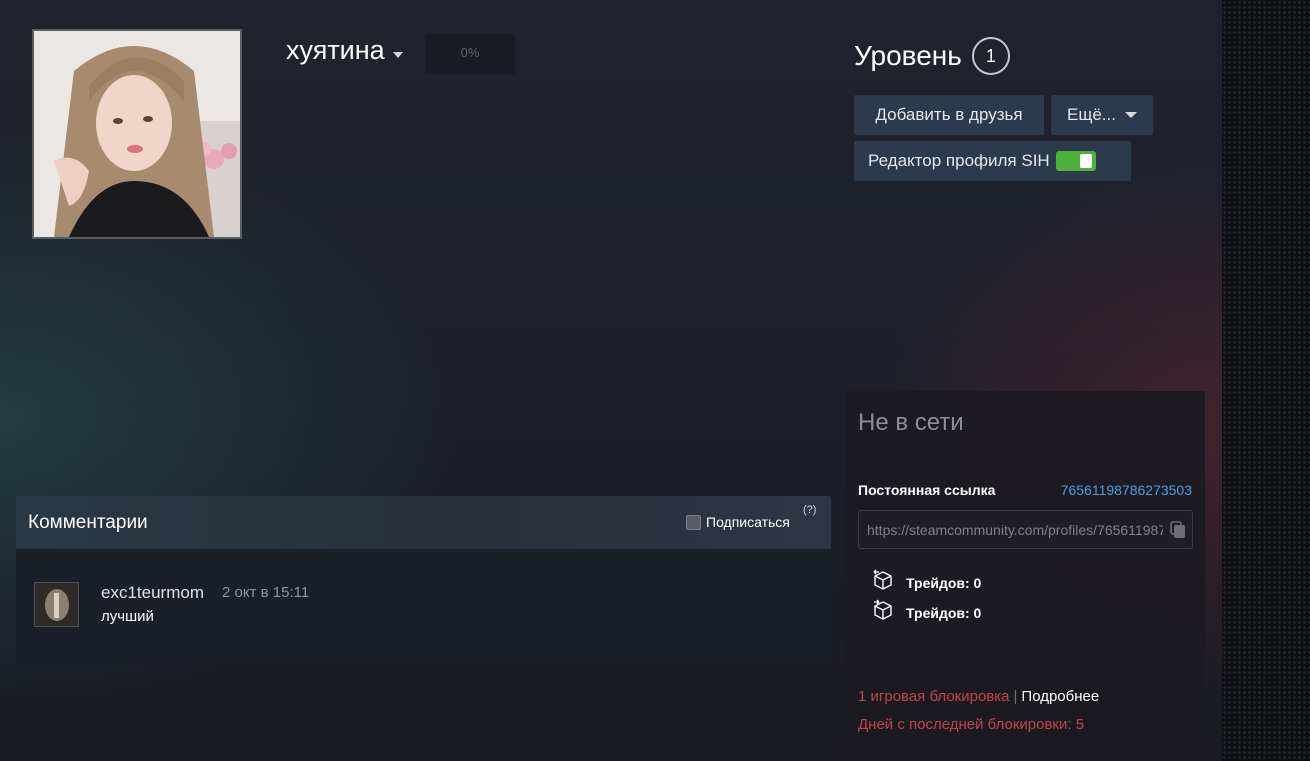 The height and width of the screenshot is (761, 1310). I want to click on trade-box-in-icon, so click(883, 582).